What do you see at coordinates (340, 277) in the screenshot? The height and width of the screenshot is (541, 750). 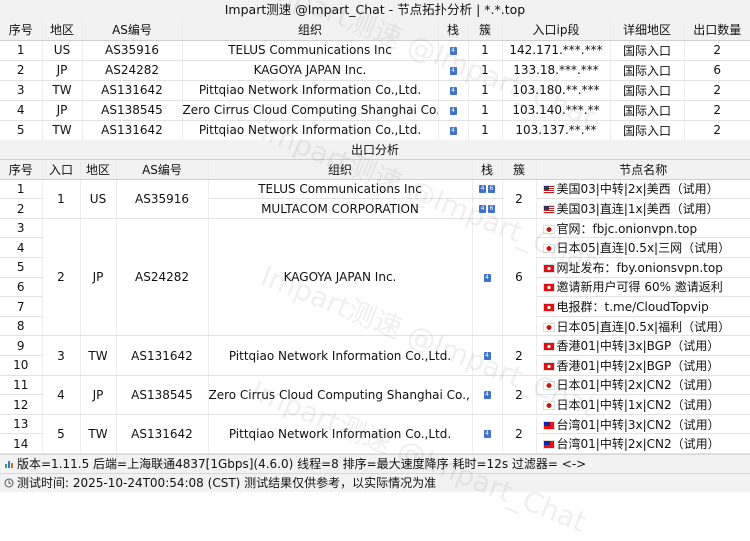 I see `org-cell: KAGOYA JAPAN Inc.` at bounding box center [340, 277].